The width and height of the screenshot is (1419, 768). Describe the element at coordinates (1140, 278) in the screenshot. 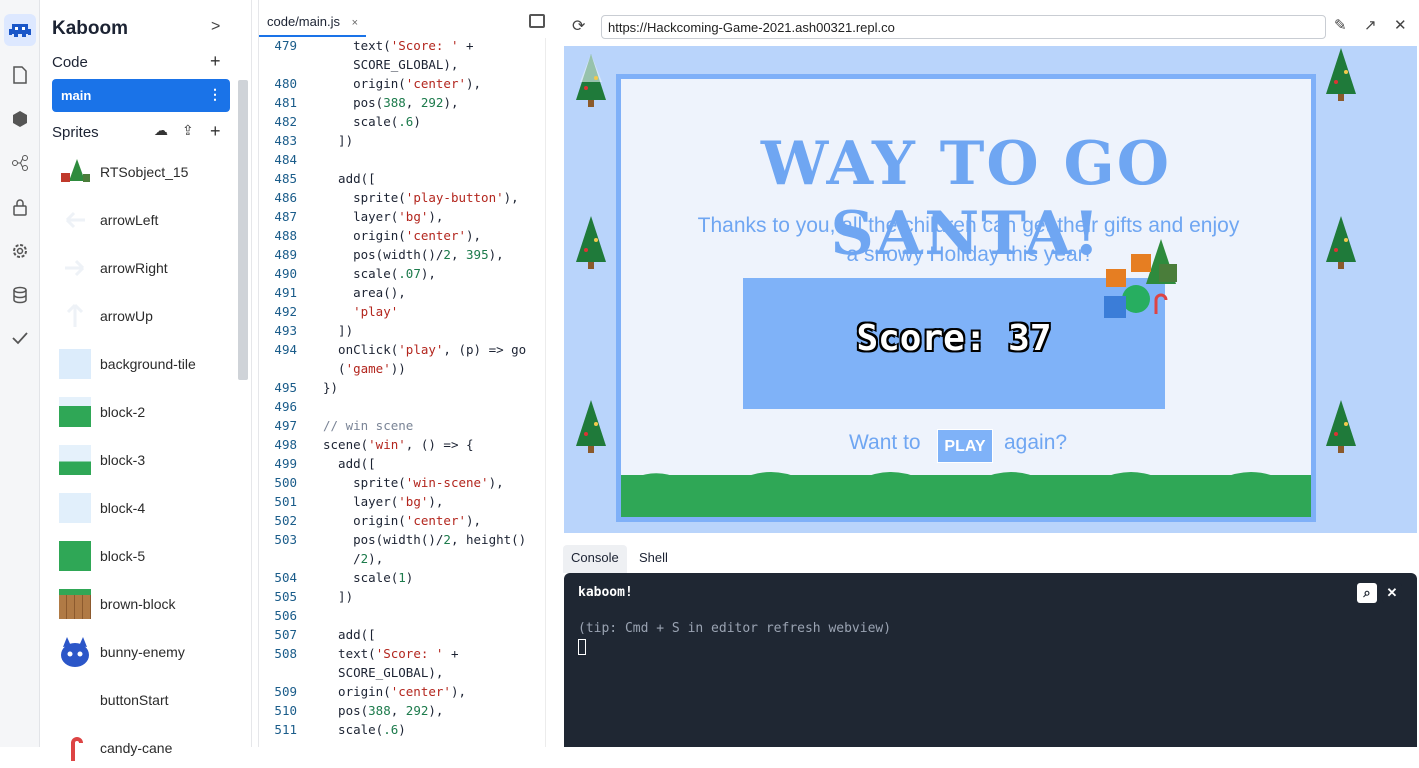

I see `gifts-tree-icon` at that location.